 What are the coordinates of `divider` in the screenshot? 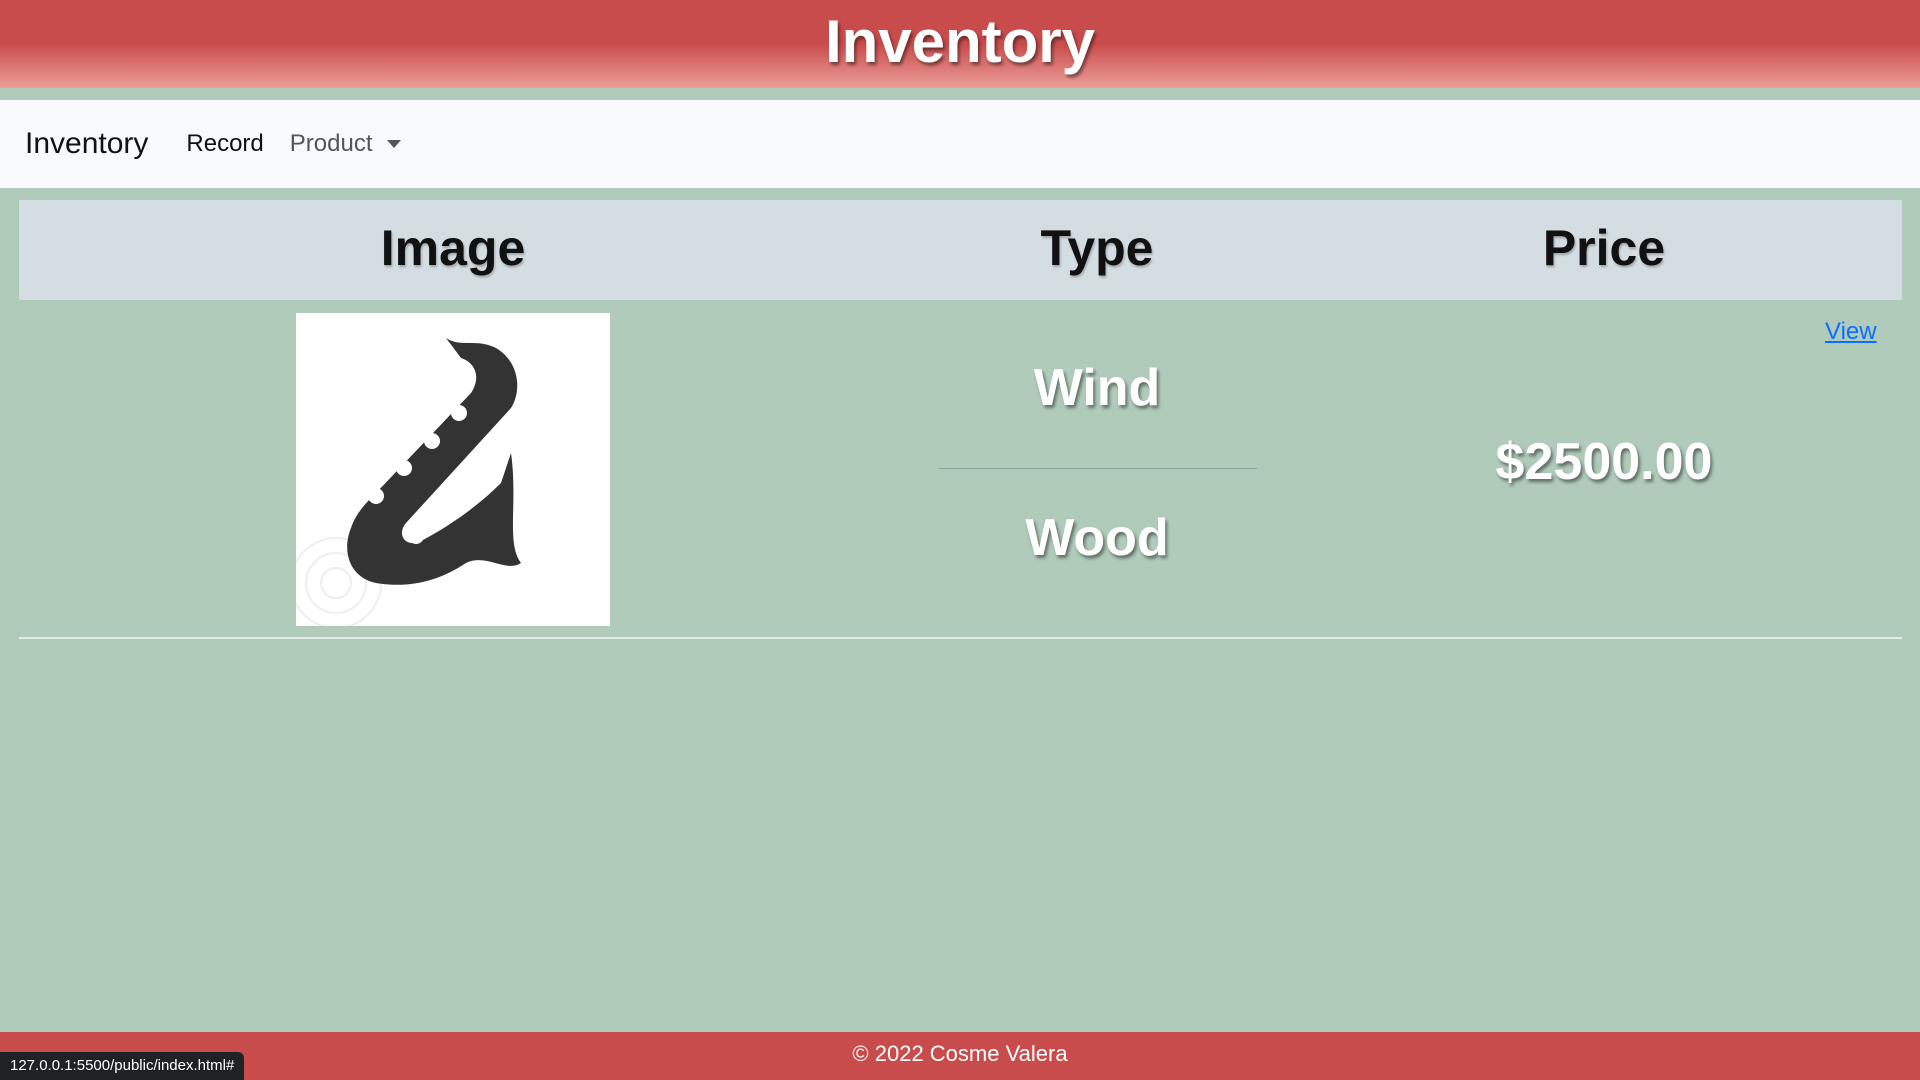 It's located at (1098, 468).